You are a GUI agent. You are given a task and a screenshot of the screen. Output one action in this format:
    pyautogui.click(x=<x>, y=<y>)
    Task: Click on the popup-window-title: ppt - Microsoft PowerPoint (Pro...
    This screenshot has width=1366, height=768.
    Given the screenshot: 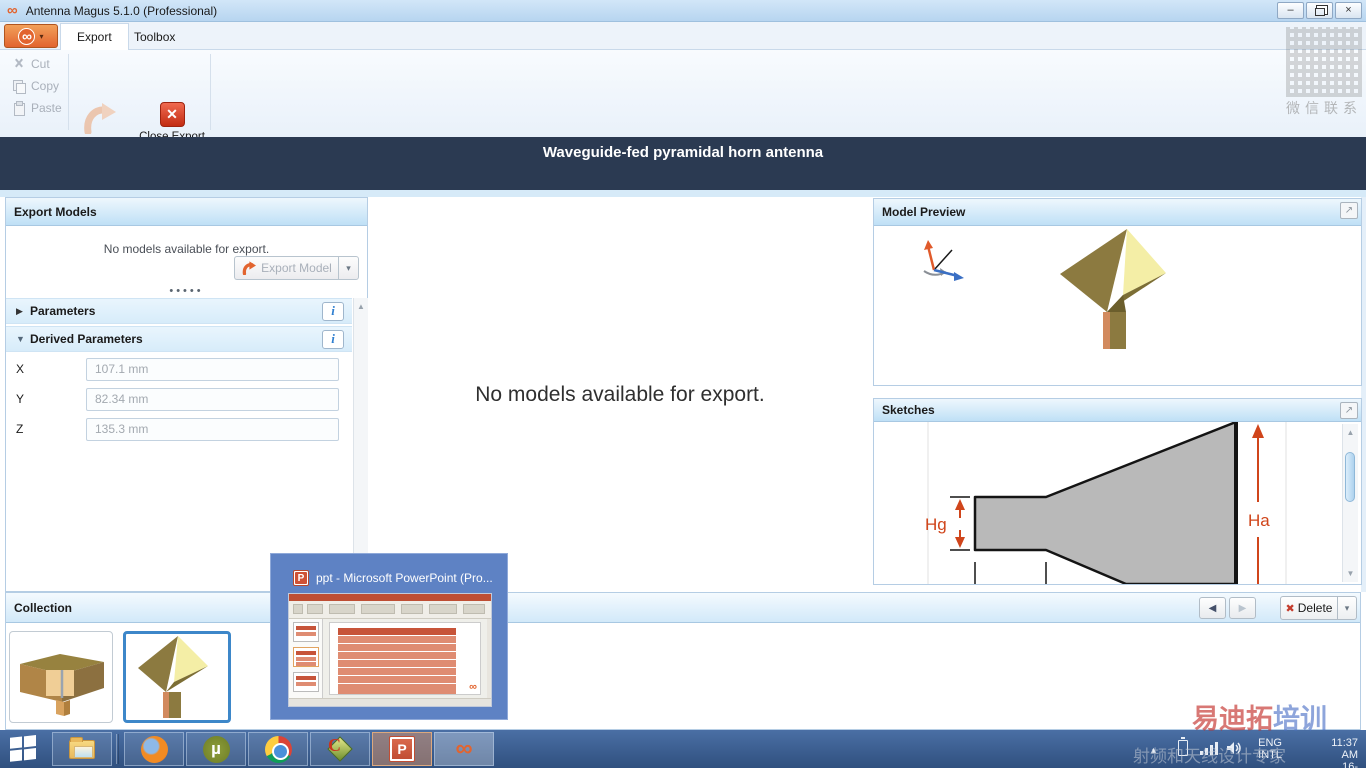 What is the action you would take?
    pyautogui.click(x=404, y=578)
    